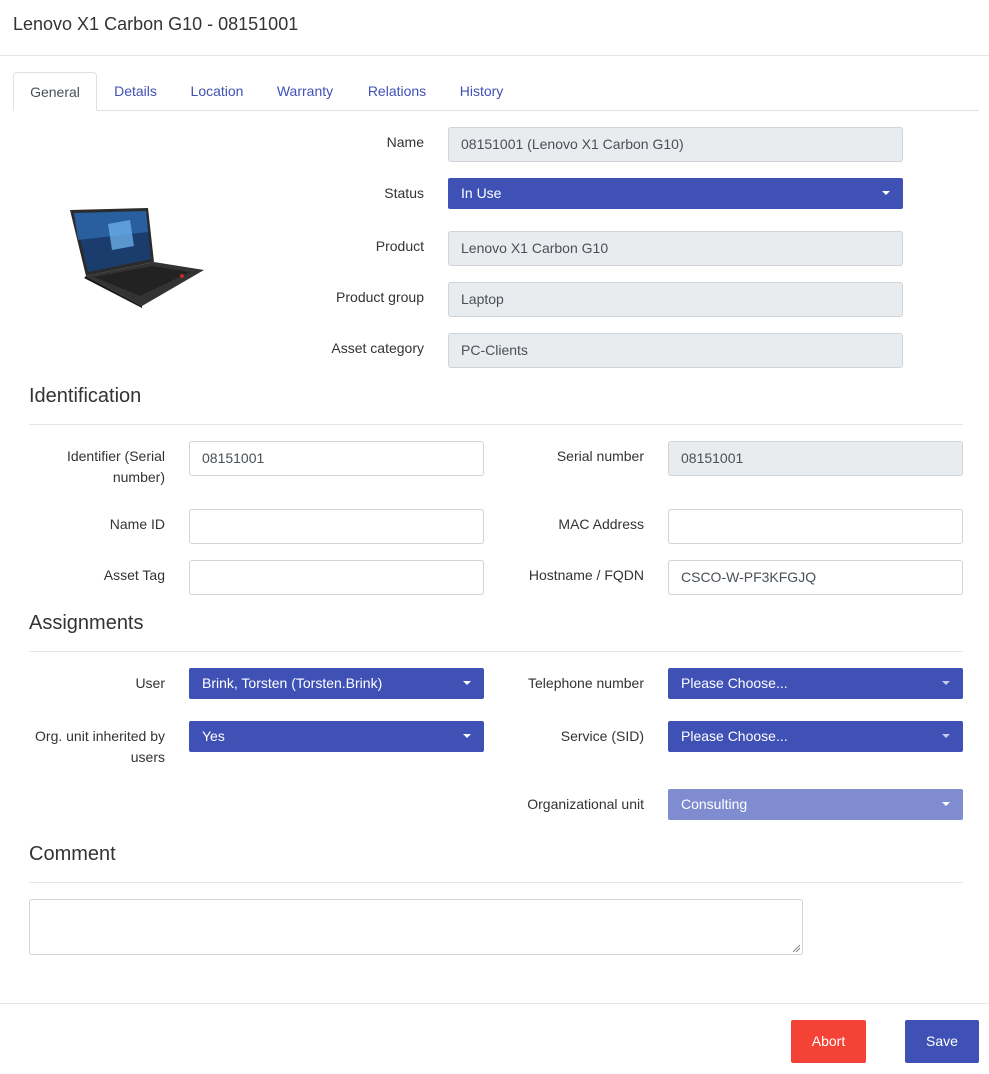 This screenshot has width=989, height=1074. Describe the element at coordinates (601, 524) in the screenshot. I see `mac-address-label: MAC Address` at that location.